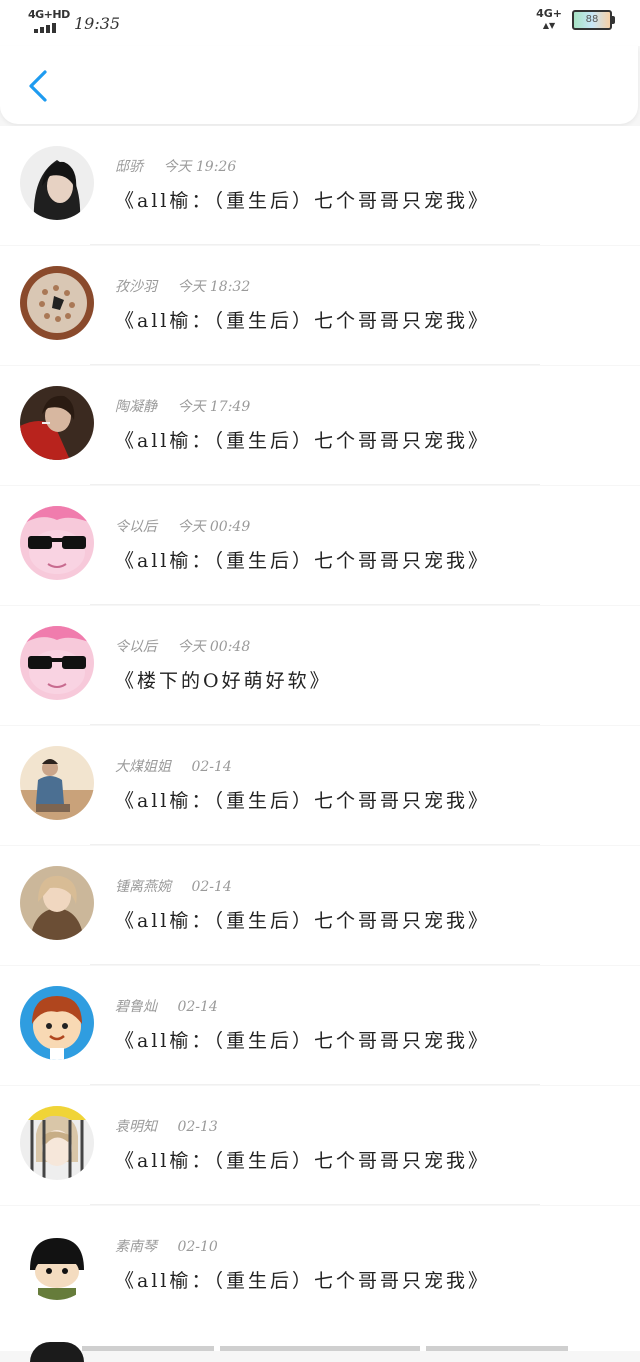 The width and height of the screenshot is (640, 1362). What do you see at coordinates (320, 1343) in the screenshot?
I see `partial-next-item` at bounding box center [320, 1343].